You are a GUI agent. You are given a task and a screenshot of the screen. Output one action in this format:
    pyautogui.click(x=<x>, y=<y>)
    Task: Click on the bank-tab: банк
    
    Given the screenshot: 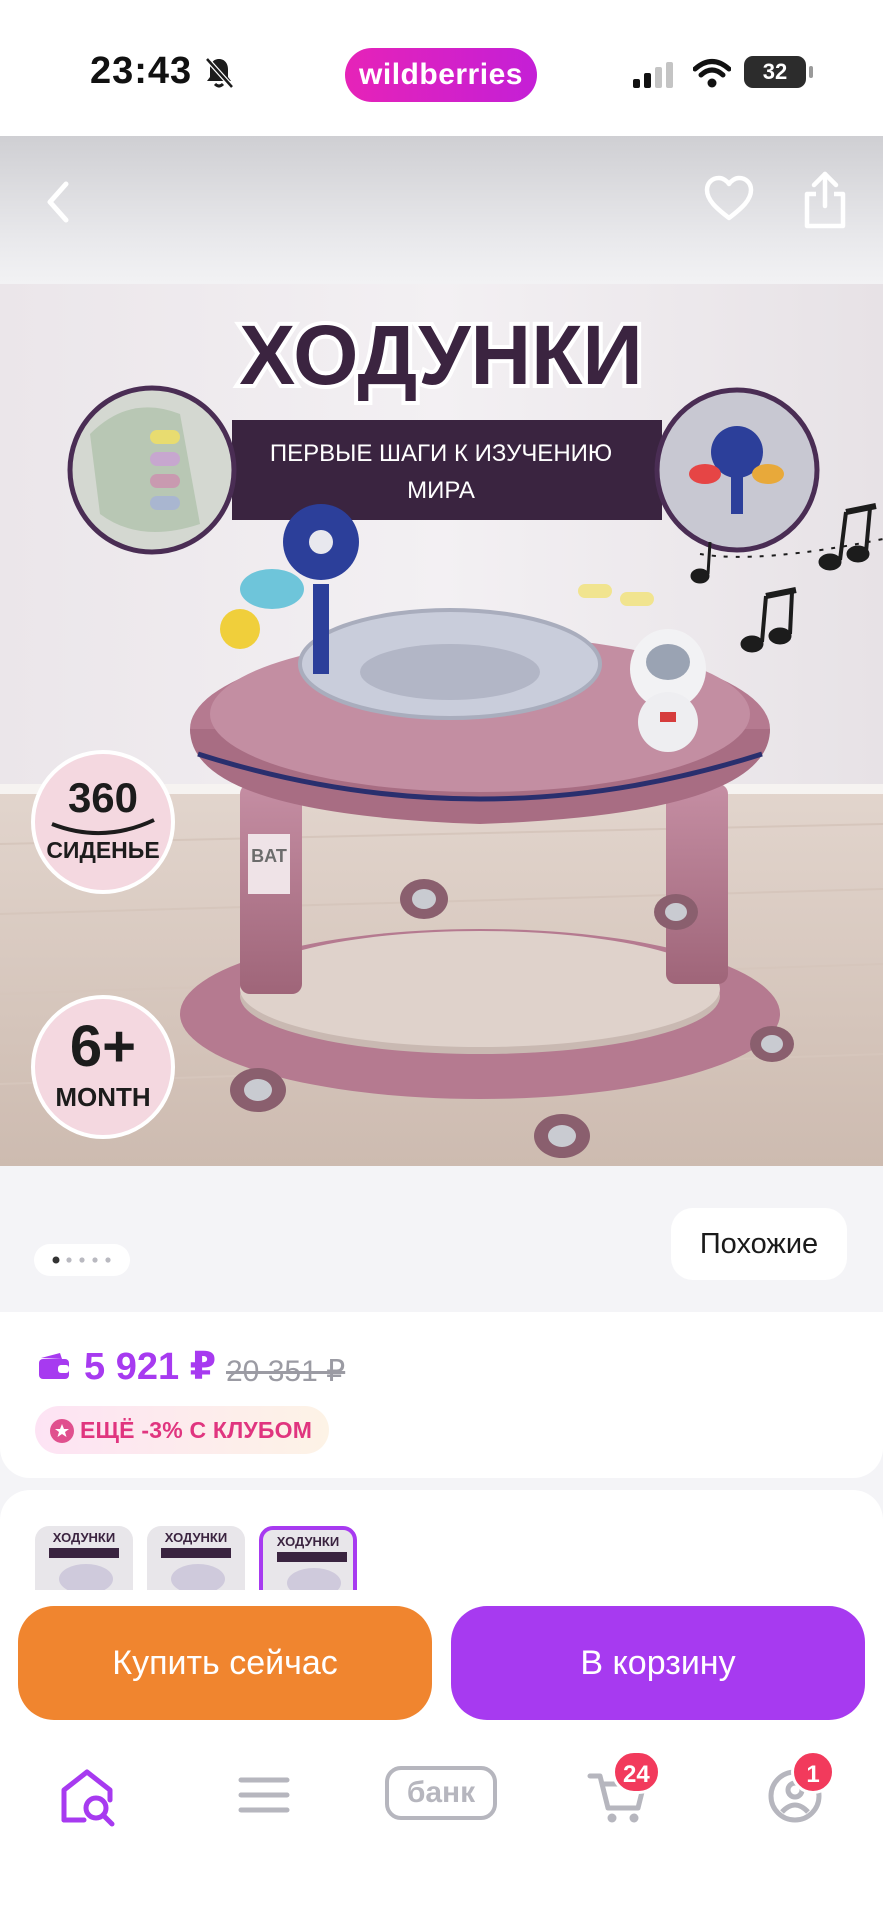 What is the action you would take?
    pyautogui.click(x=441, y=1793)
    